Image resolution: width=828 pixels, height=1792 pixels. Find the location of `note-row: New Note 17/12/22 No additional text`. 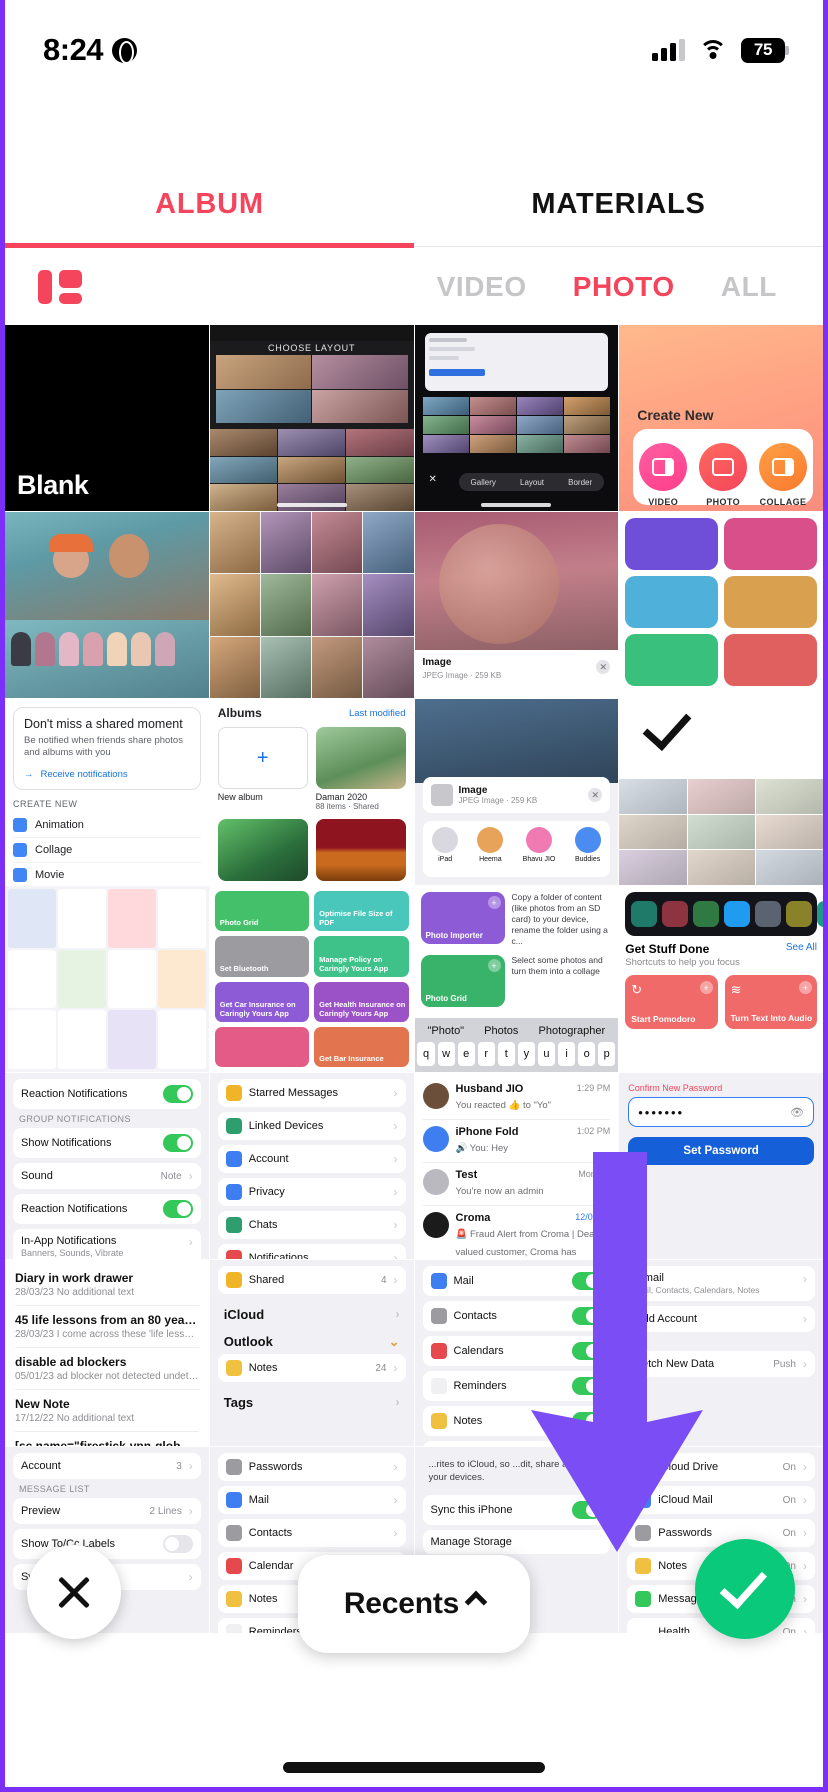

note-row: New Note 17/12/22 No additional text is located at coordinates (107, 1411).